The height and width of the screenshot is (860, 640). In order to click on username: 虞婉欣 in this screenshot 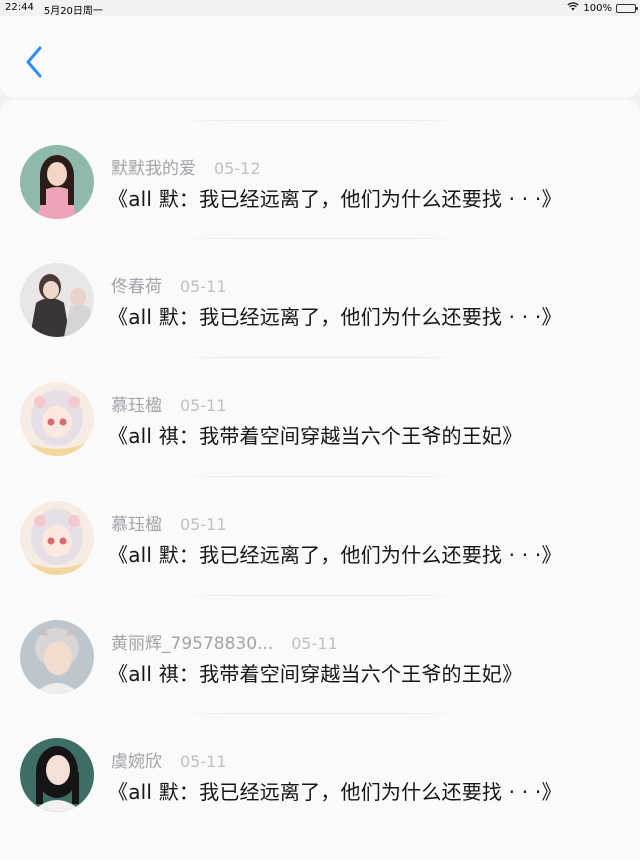, I will do `click(136, 759)`.